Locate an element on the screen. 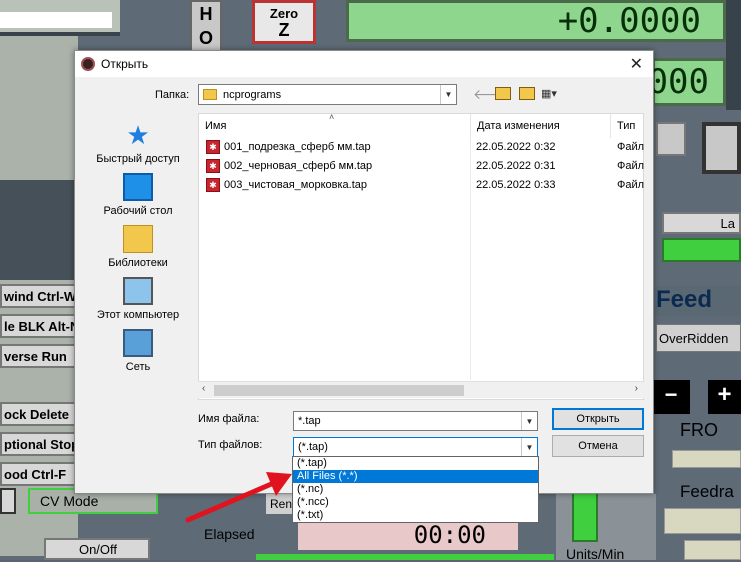 This screenshot has width=741, height=562. place-quick-access: ★ Быстрый доступ is located at coordinates (138, 143).